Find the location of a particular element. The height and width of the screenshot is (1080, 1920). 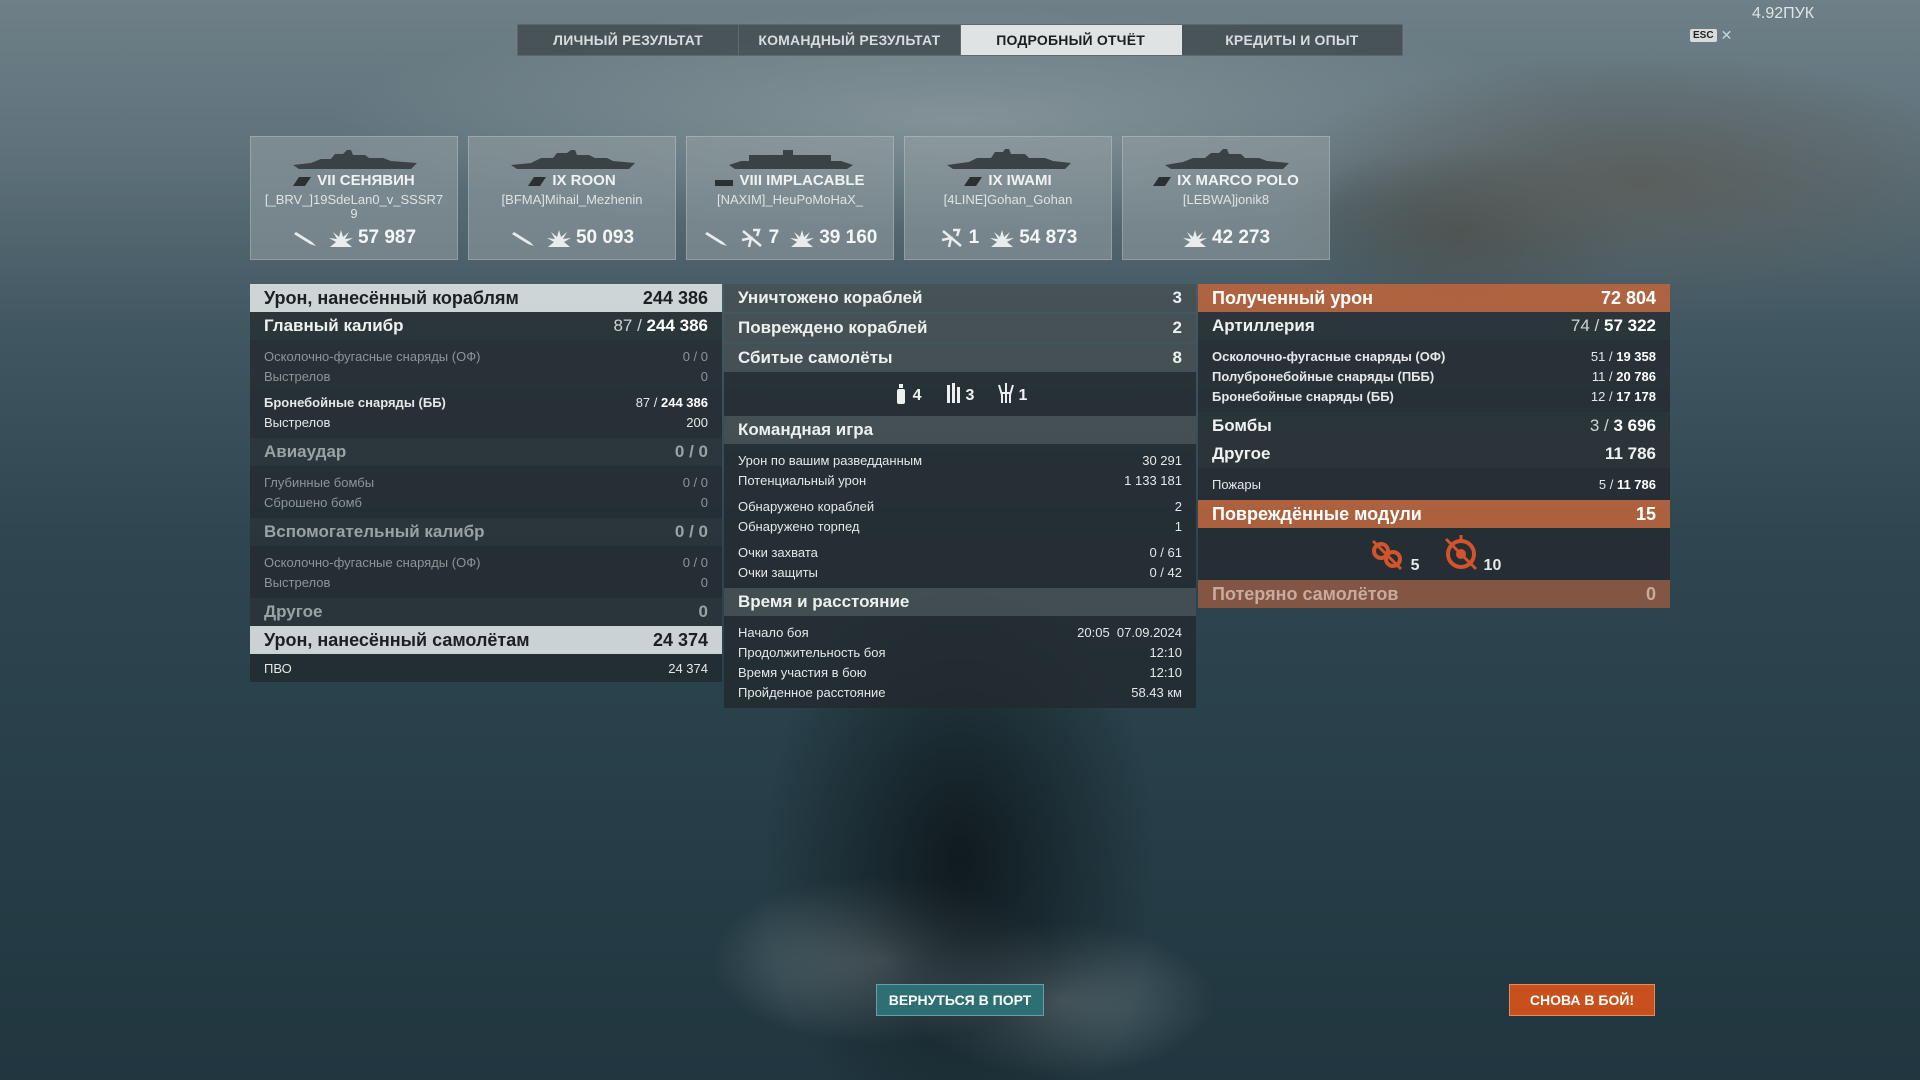

received-ap-row: Бронебойные снаряды (ББ) 12 / 17 178 is located at coordinates (1434, 396).